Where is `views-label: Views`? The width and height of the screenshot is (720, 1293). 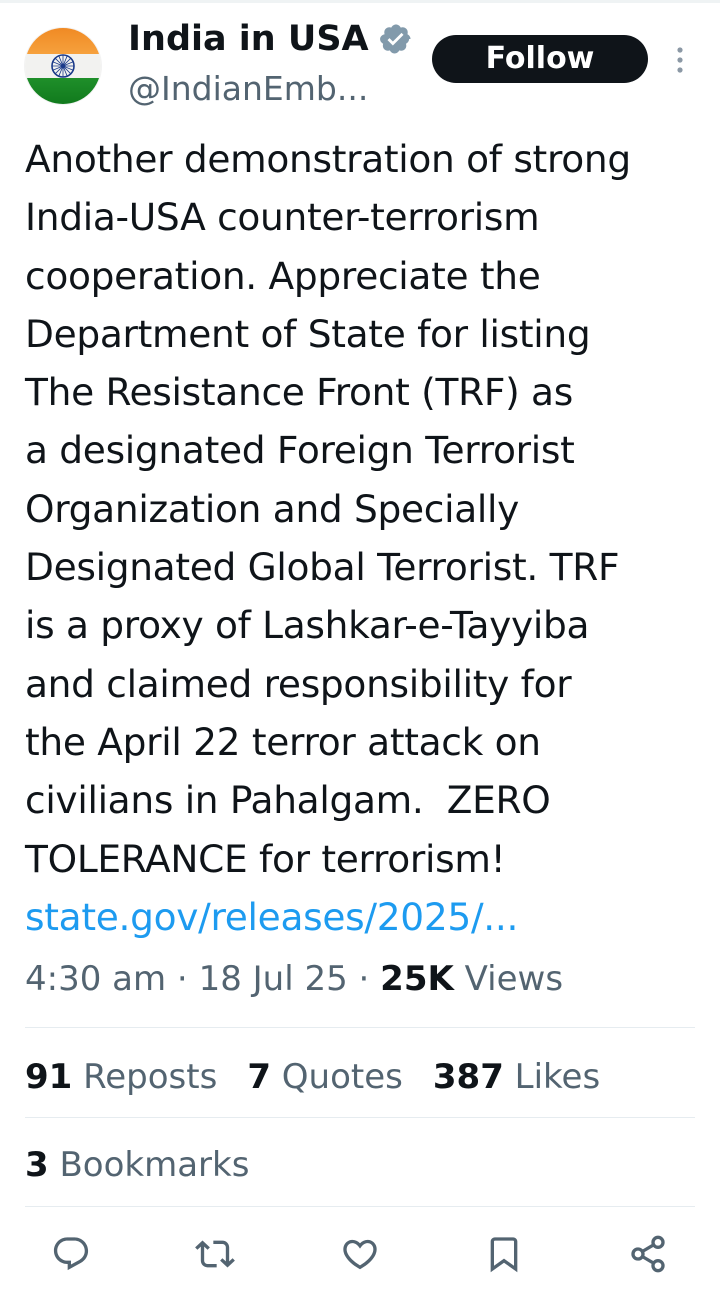
views-label: Views is located at coordinates (514, 979).